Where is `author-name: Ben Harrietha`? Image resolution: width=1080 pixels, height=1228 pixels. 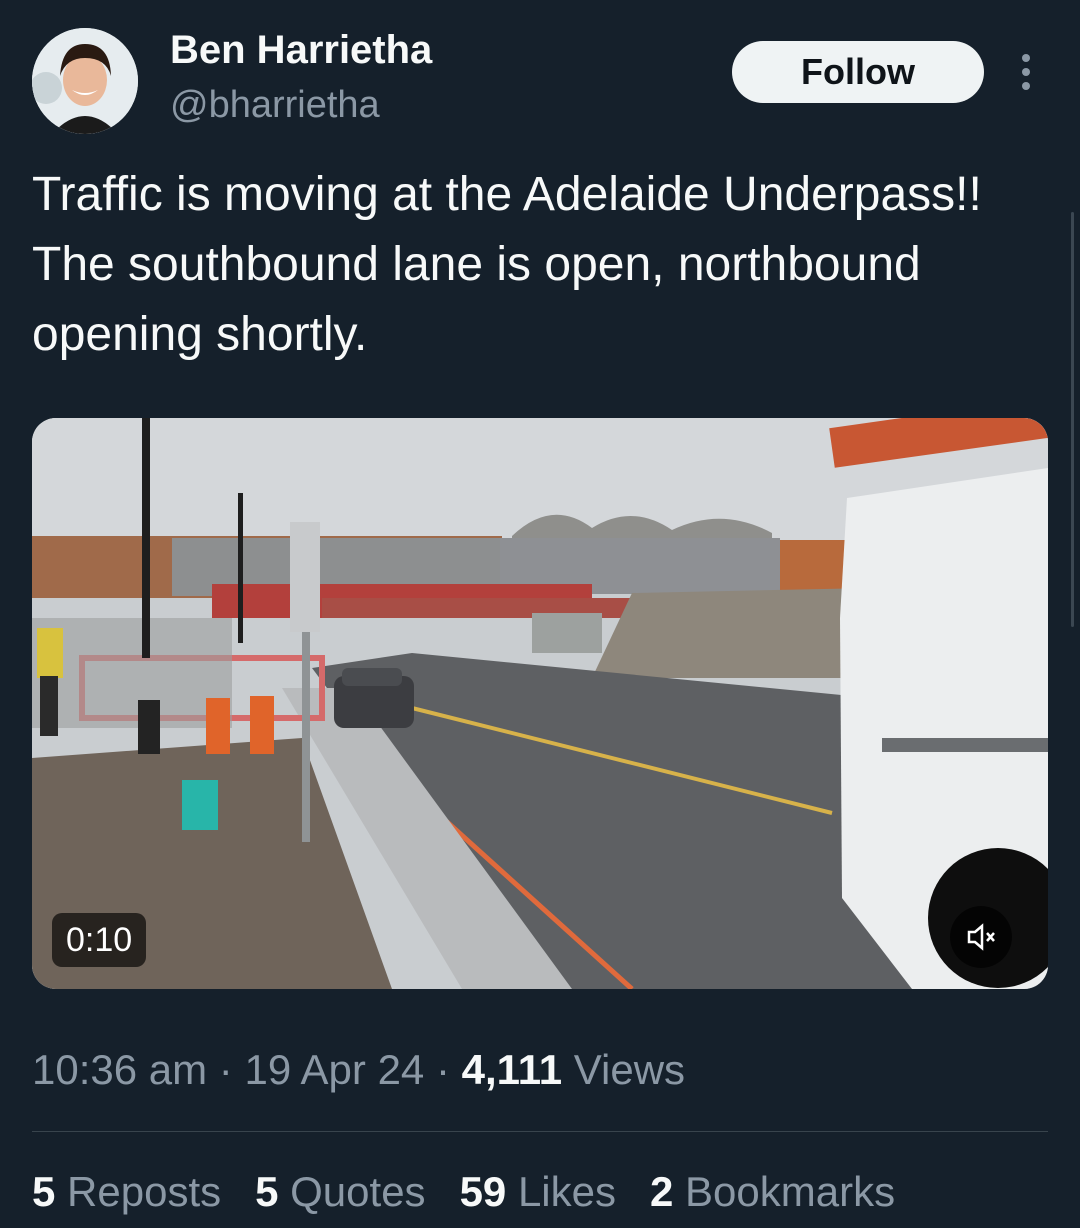
author-name: Ben Harrietha is located at coordinates (301, 50).